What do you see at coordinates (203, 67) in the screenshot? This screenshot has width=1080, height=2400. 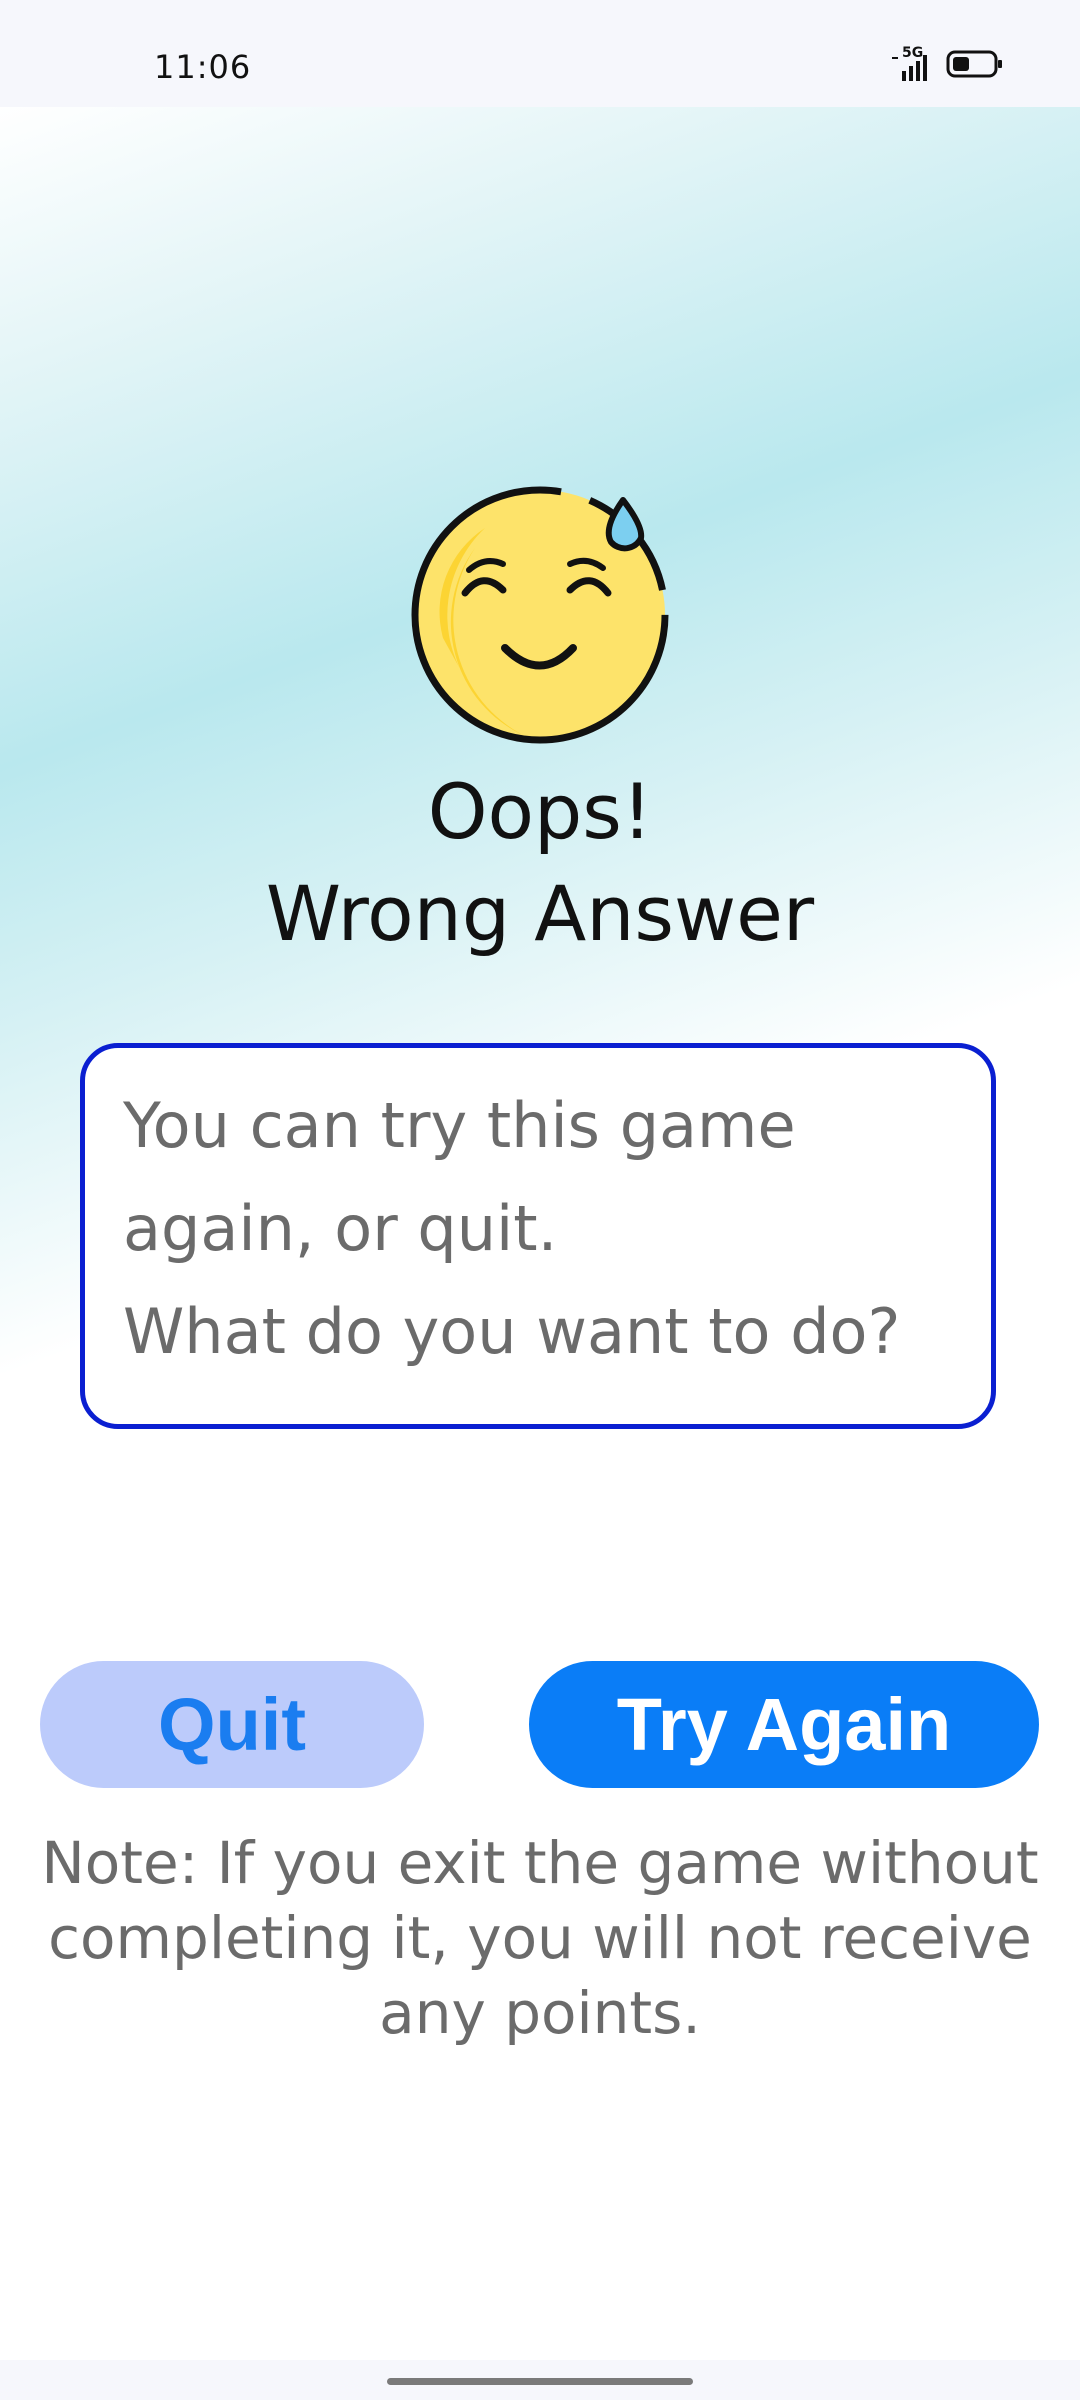 I see `status-time: 11:06` at bounding box center [203, 67].